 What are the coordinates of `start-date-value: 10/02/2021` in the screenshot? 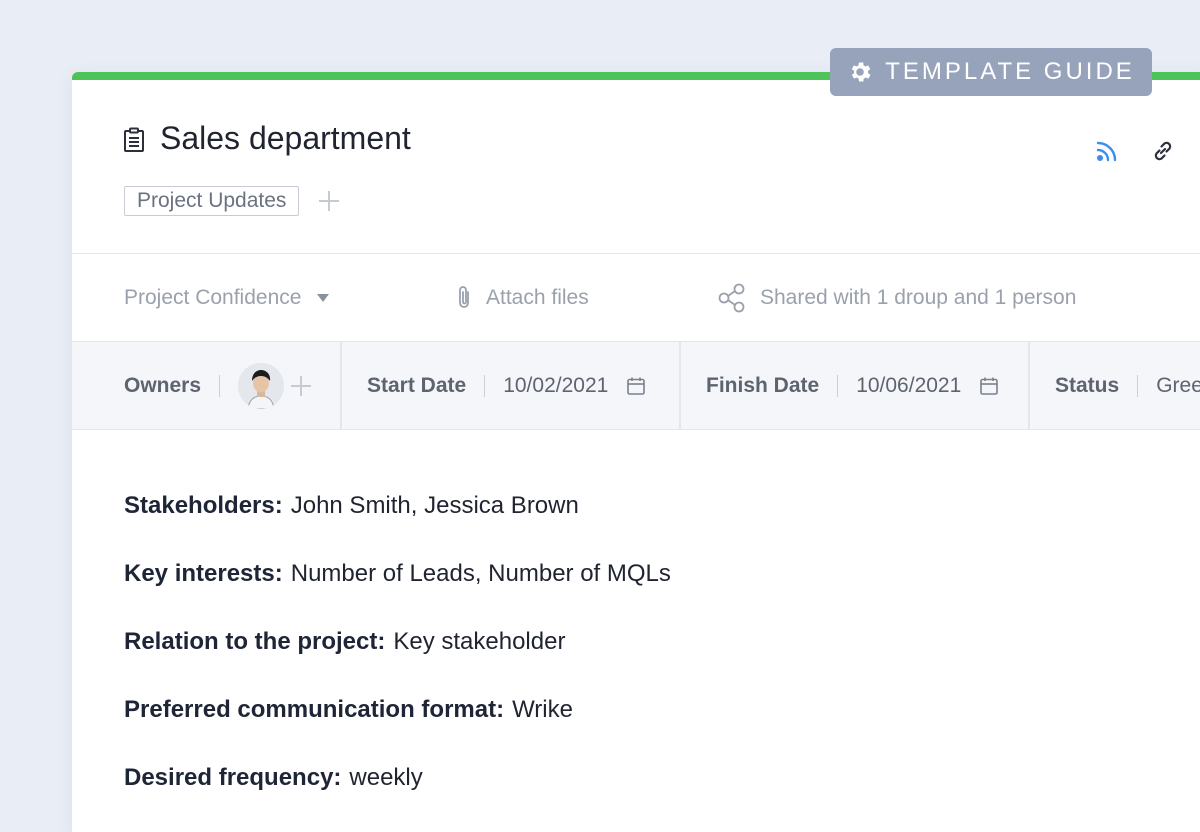 It's located at (555, 386).